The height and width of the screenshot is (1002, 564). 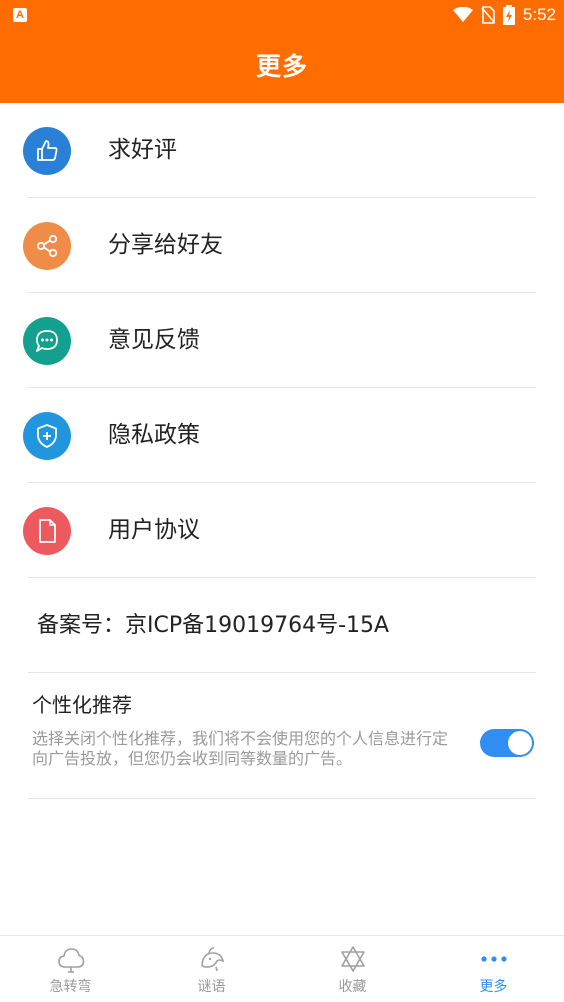 What do you see at coordinates (154, 340) in the screenshot?
I see `menu-item-label: 意见反馈` at bounding box center [154, 340].